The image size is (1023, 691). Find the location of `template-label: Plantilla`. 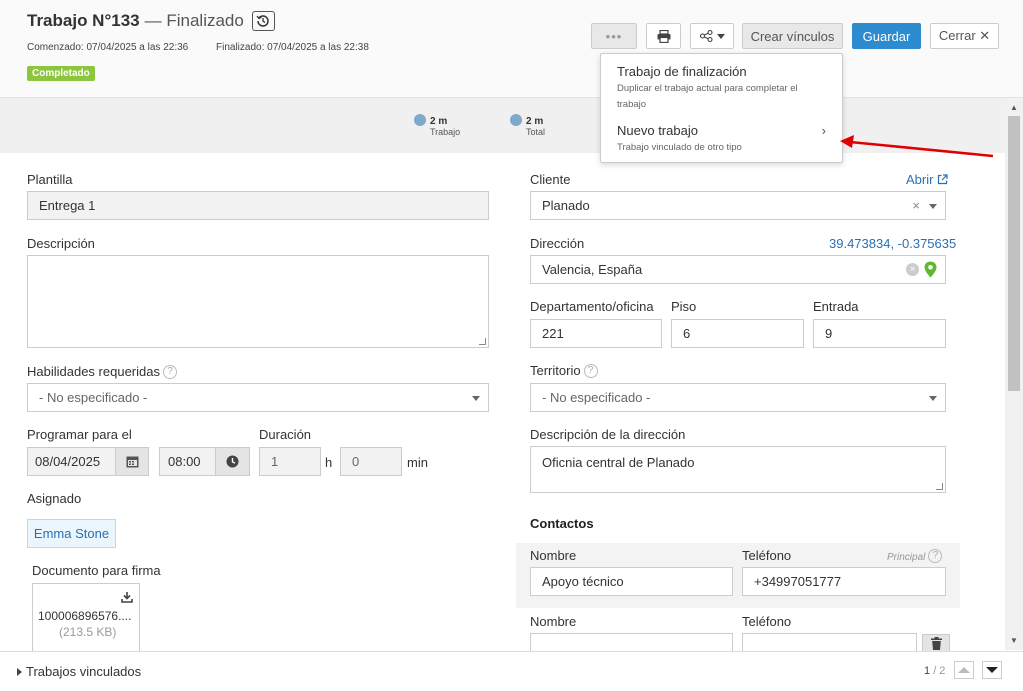

template-label: Plantilla is located at coordinates (50, 179).